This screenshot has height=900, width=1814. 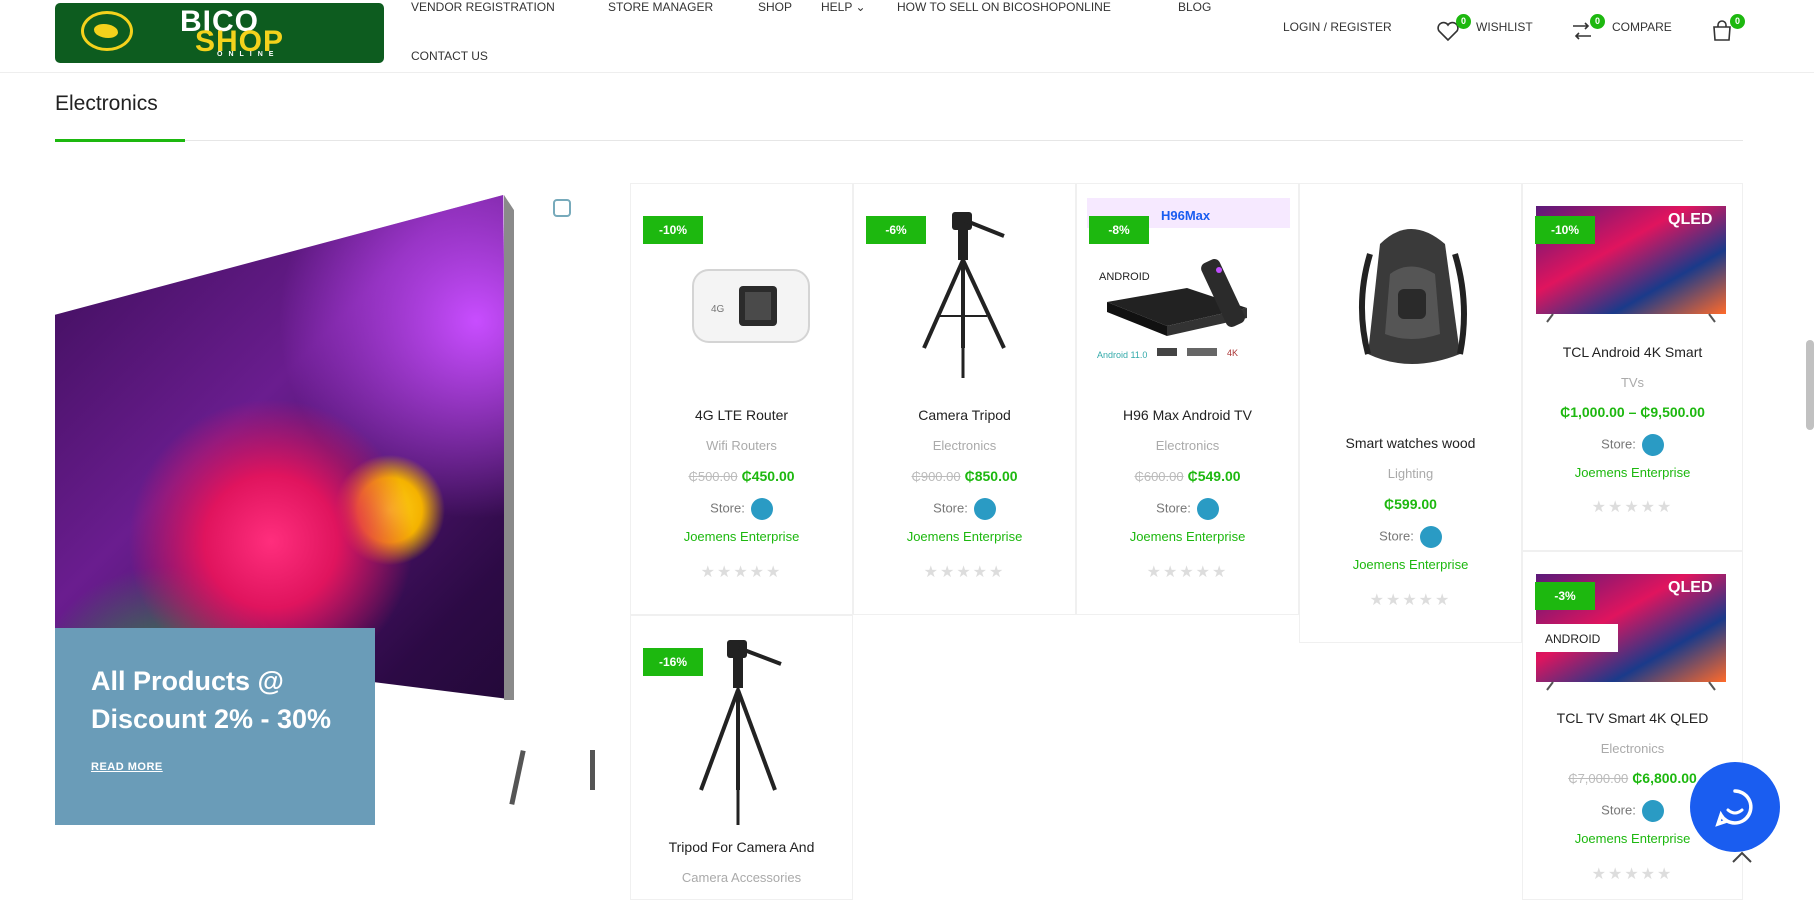 What do you see at coordinates (1187, 415) in the screenshot?
I see `product-title: H96 Max Android TV` at bounding box center [1187, 415].